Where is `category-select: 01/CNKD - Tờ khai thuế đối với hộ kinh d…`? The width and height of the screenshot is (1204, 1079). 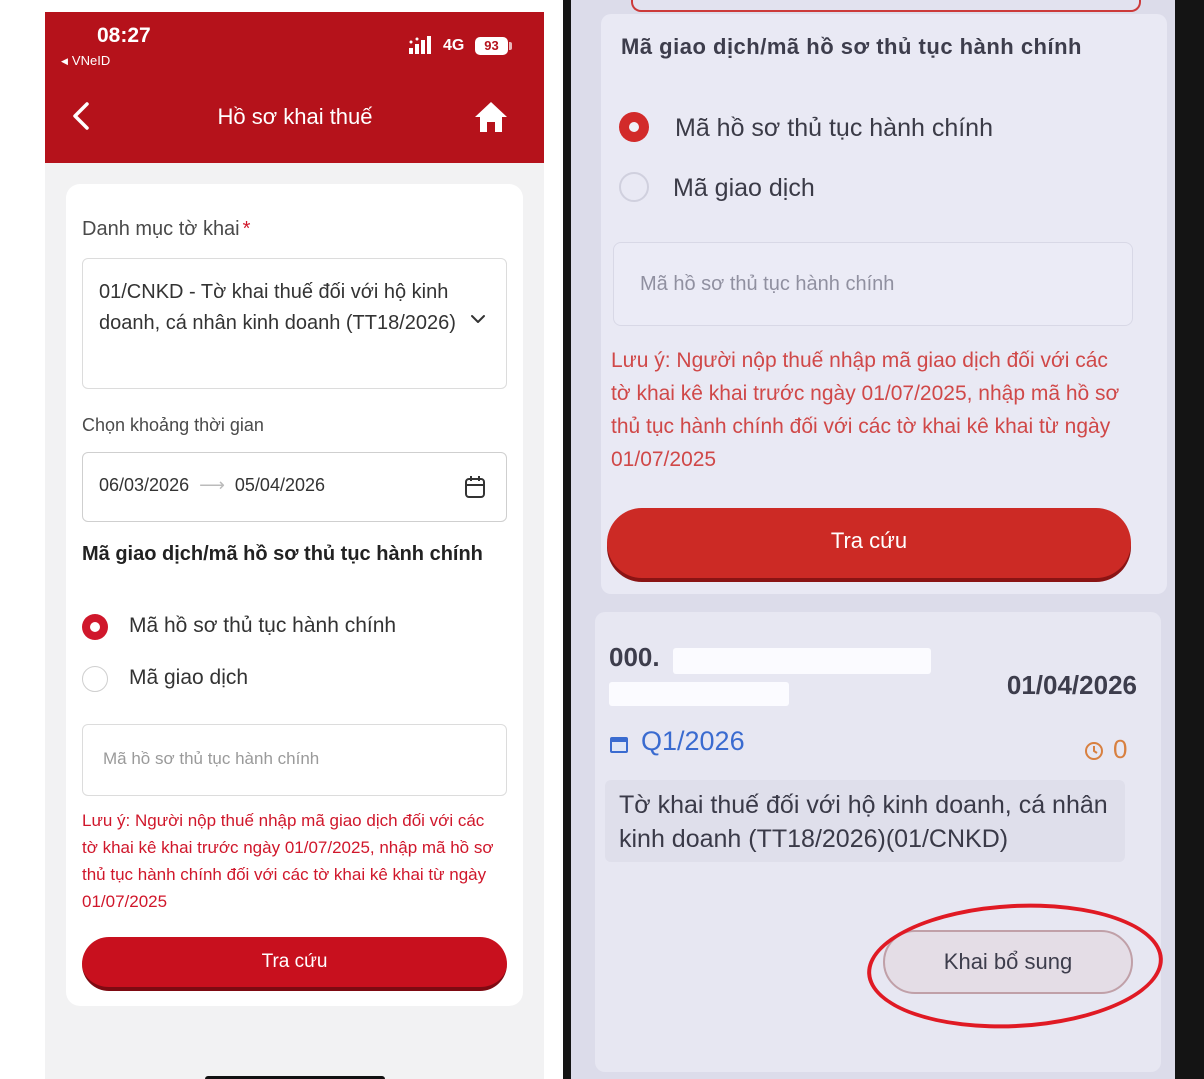 category-select: 01/CNKD - Tờ khai thuế đối với hộ kinh d… is located at coordinates (294, 323).